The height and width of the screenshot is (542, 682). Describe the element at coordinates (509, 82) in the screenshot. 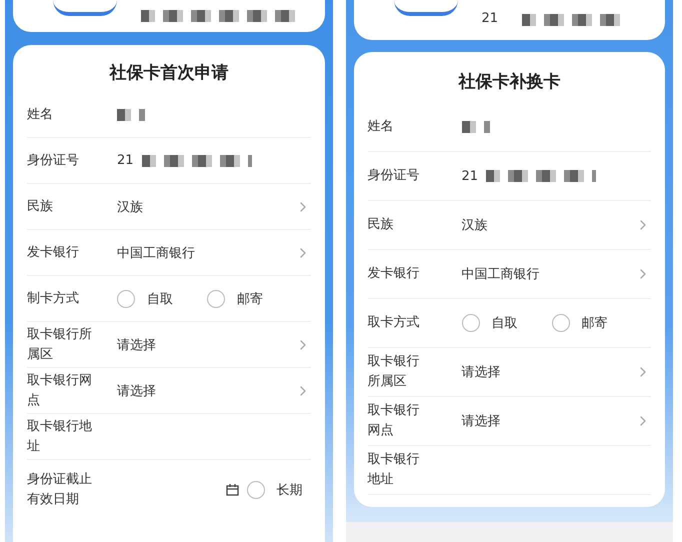

I see `form-title: 社保卡补换卡` at that location.